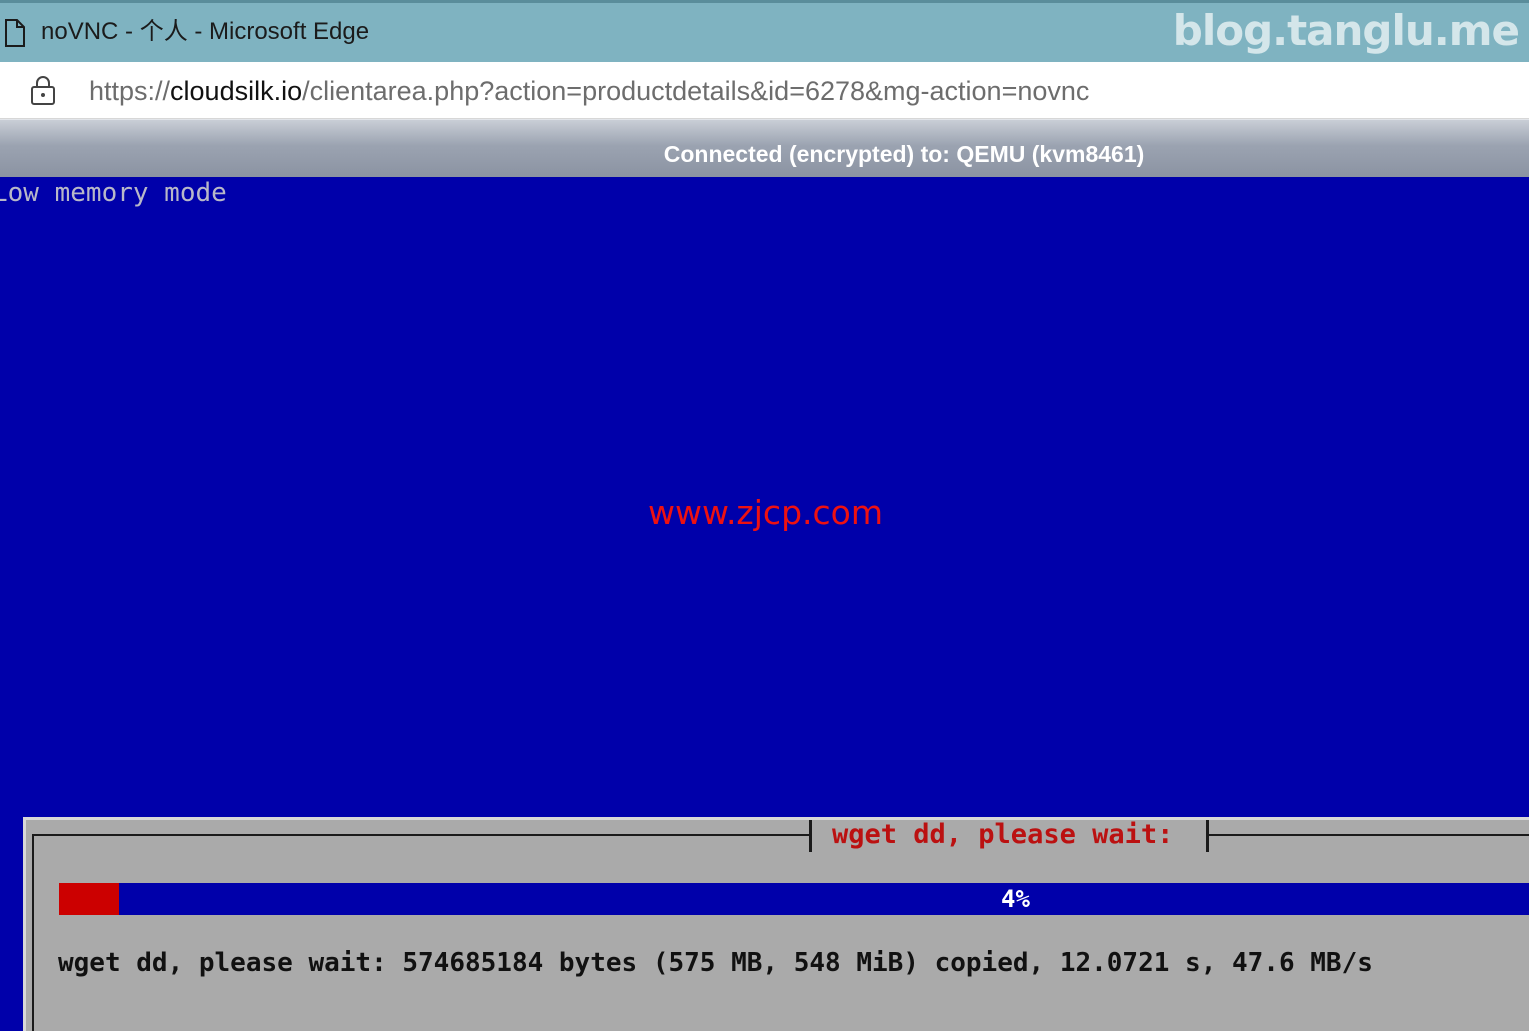 This screenshot has width=1529, height=1031. I want to click on vnc-connection-status: Connected (encrypted) to: QEMU (kvm8461), so click(904, 154).